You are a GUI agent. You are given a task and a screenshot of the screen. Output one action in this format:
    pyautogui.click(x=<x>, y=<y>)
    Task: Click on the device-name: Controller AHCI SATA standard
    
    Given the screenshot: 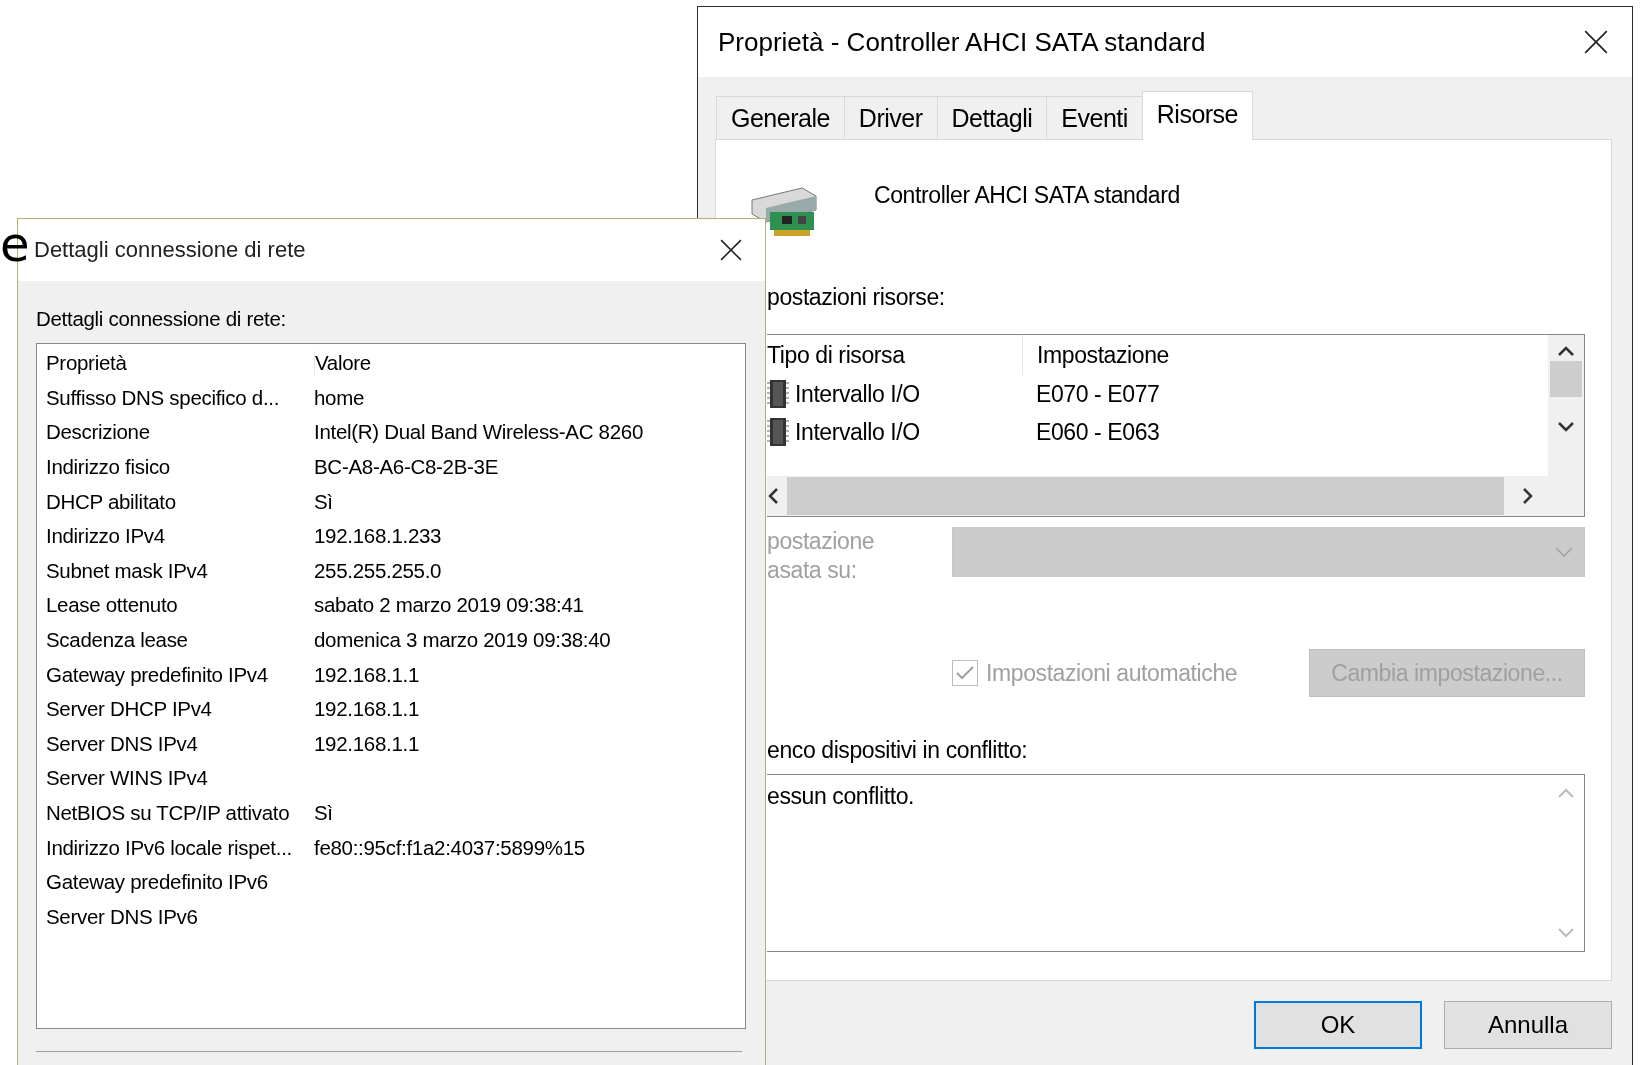 What is the action you would take?
    pyautogui.click(x=1027, y=195)
    